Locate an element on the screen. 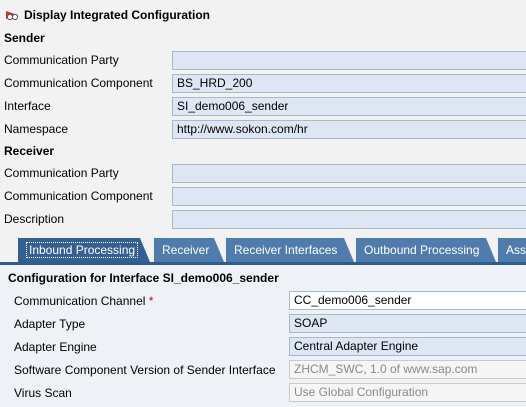 This screenshot has height=407, width=526. receiver-heading: Receiver is located at coordinates (29, 151).